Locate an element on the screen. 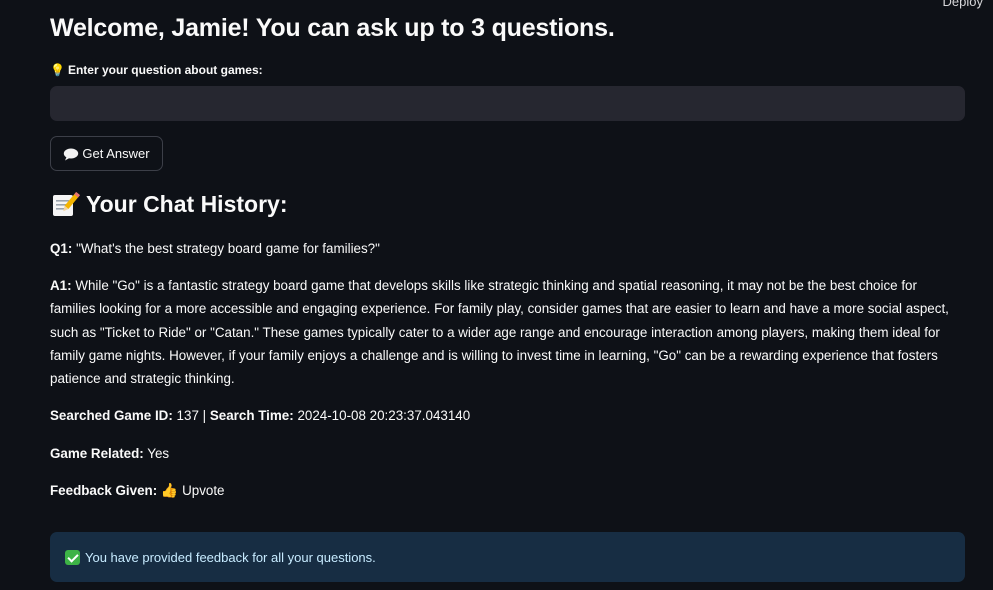  check-icon is located at coordinates (72, 557).